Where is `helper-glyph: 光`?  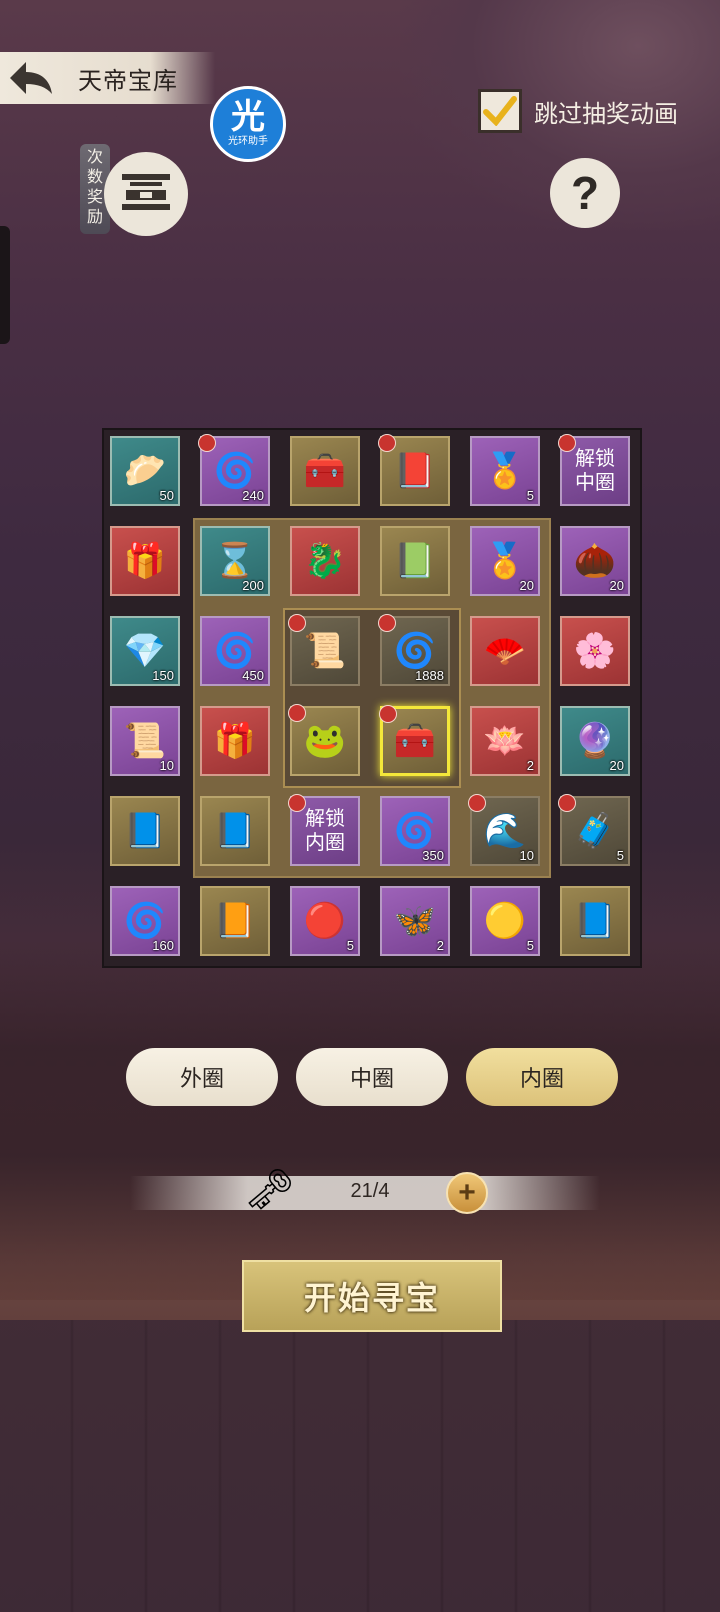 helper-glyph: 光 is located at coordinates (248, 117).